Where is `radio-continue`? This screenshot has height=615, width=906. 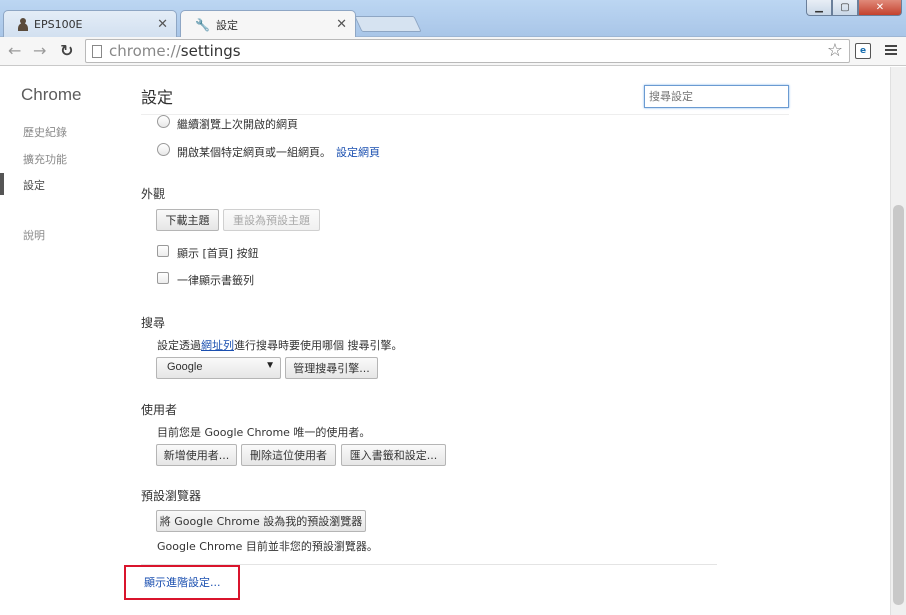
radio-continue is located at coordinates (163, 121).